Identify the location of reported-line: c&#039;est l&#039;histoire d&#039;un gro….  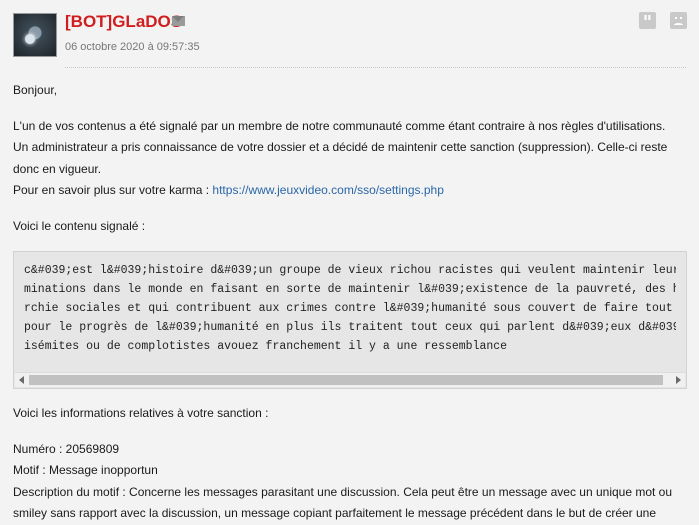
(350, 270).